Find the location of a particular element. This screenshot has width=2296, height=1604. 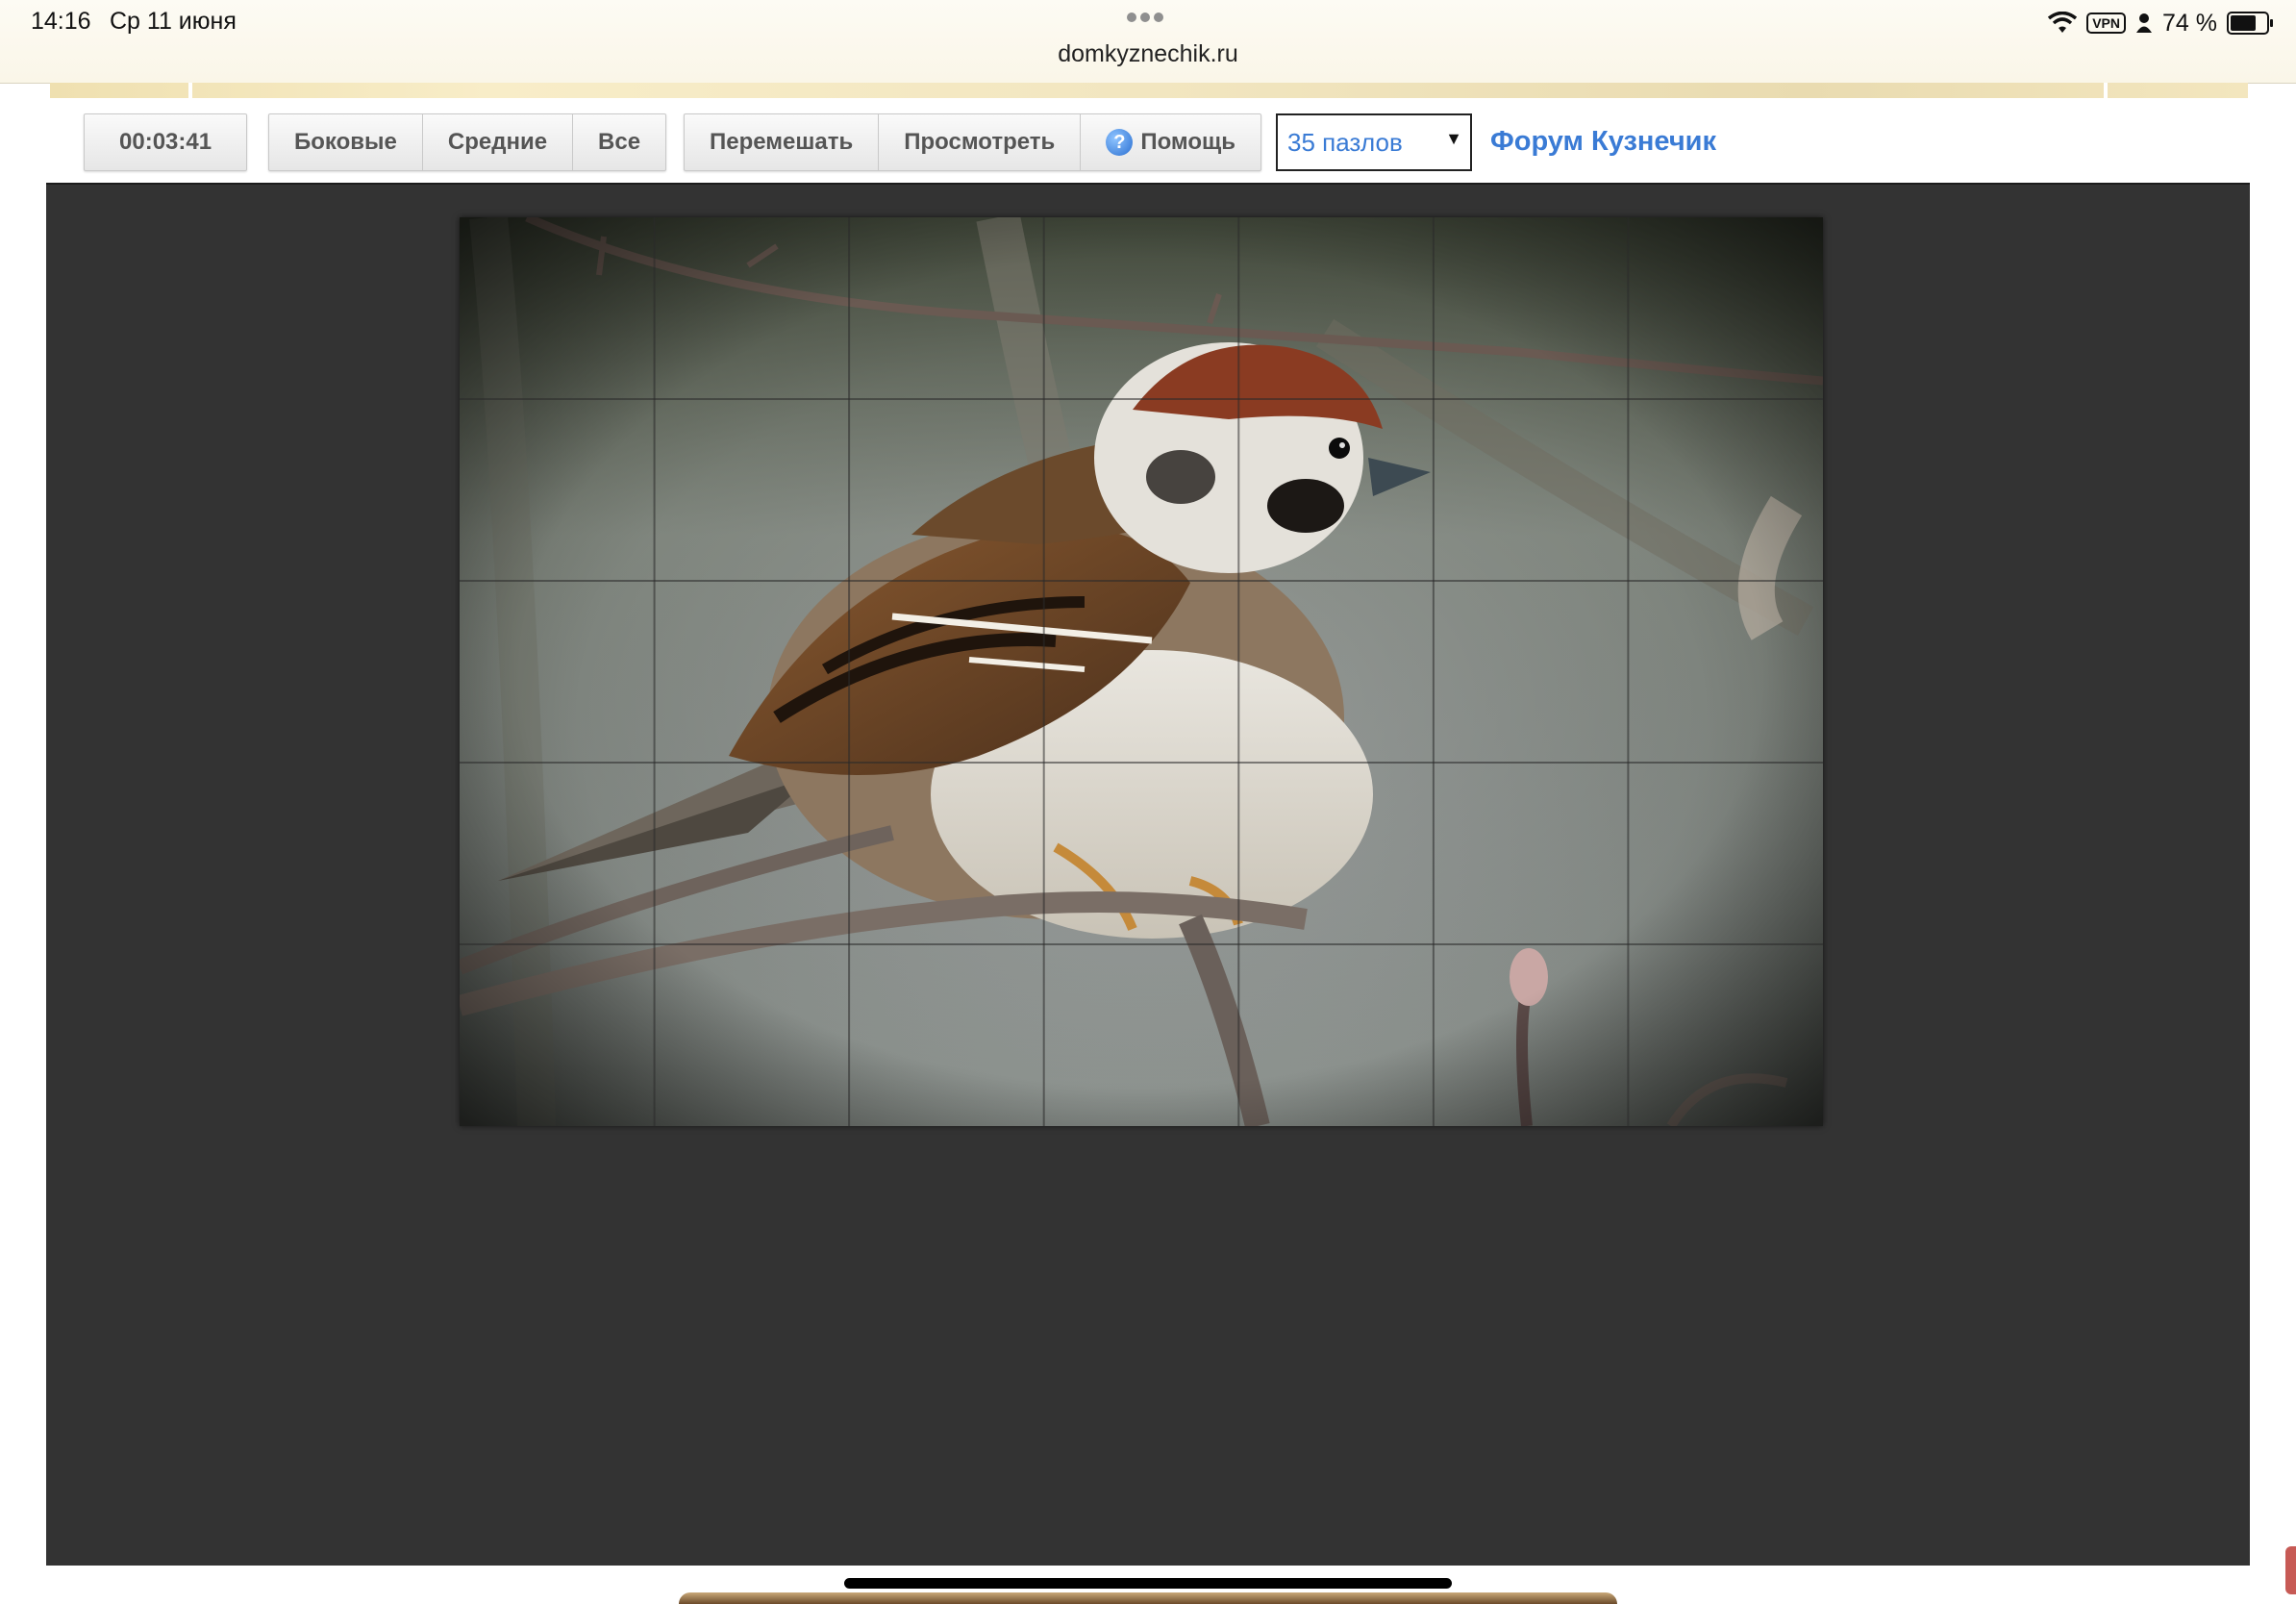

preview-button: Просмотреть is located at coordinates (980, 142).